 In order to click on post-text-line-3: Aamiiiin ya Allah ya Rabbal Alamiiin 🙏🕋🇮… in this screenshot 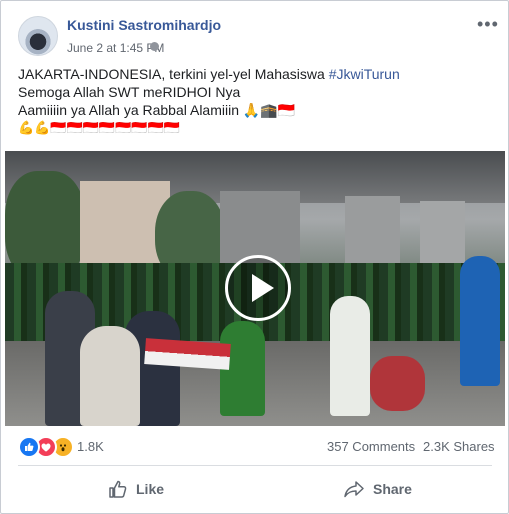, I will do `click(157, 110)`.